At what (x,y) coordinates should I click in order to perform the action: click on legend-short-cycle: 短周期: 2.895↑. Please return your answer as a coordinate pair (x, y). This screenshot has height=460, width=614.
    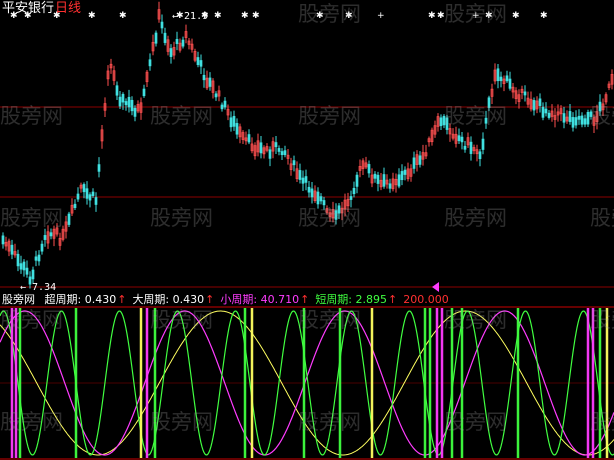
    Looking at the image, I should click on (356, 299).